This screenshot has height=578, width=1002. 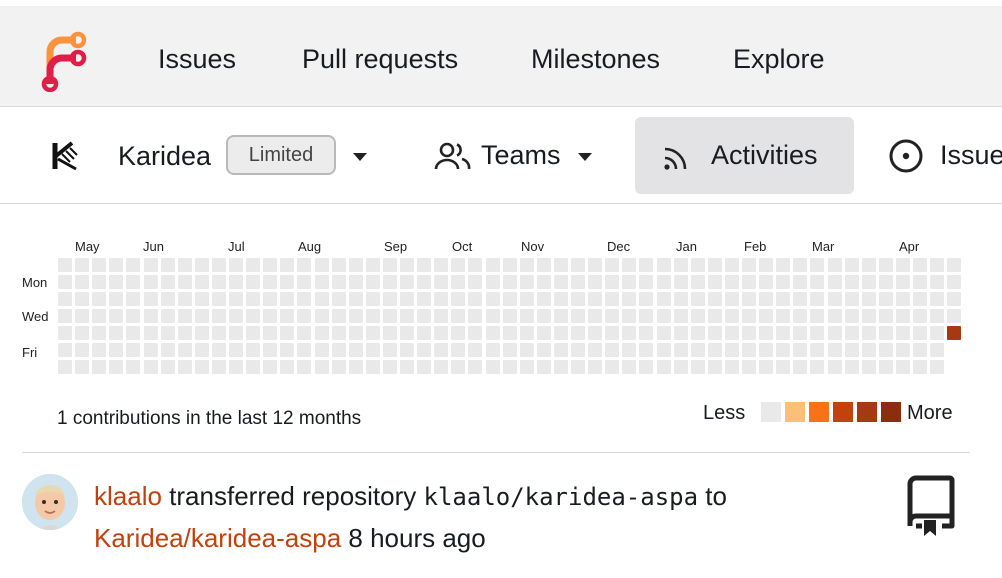 What do you see at coordinates (67, 156) in the screenshot?
I see `org-avatar-icon` at bounding box center [67, 156].